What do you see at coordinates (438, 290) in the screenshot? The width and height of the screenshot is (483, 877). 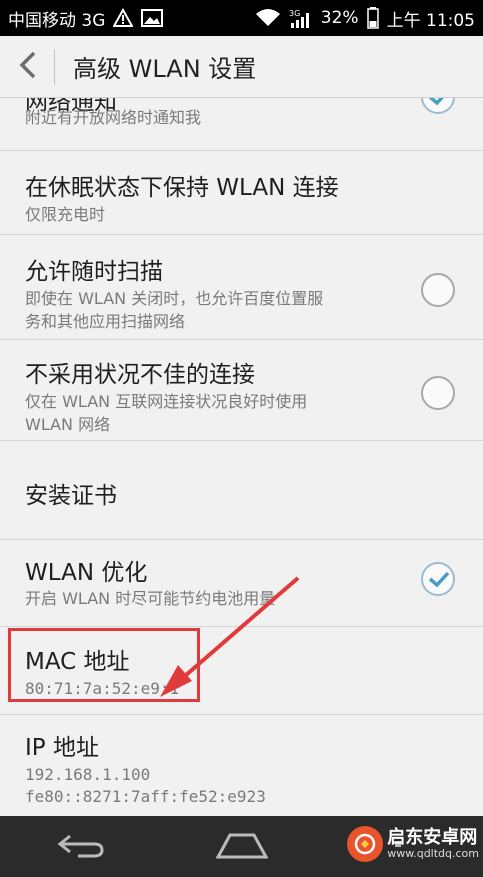 I see `always-scan-checkbox` at bounding box center [438, 290].